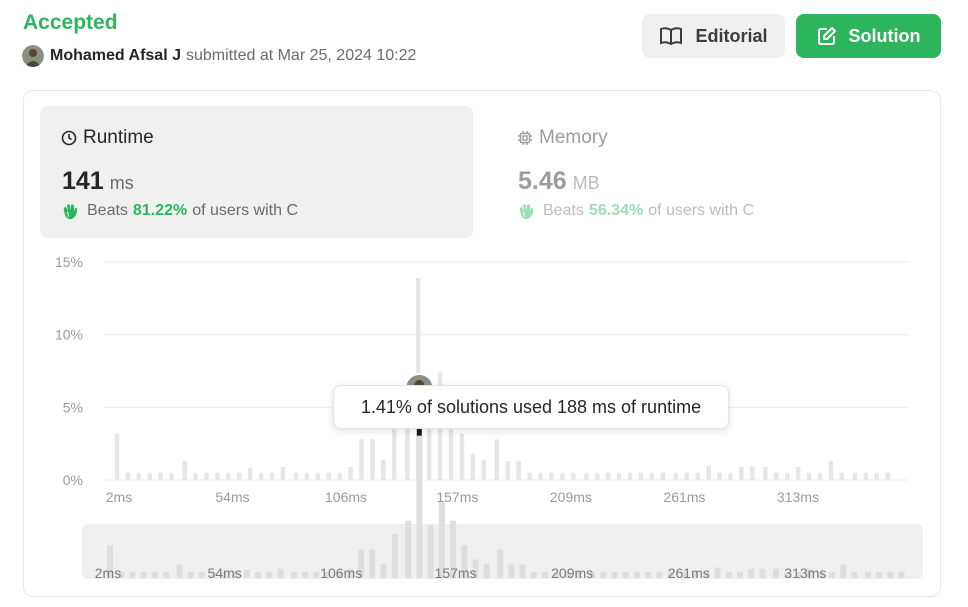 The height and width of the screenshot is (607, 968). Describe the element at coordinates (346, 497) in the screenshot. I see `x-tick-label: 106ms` at that location.